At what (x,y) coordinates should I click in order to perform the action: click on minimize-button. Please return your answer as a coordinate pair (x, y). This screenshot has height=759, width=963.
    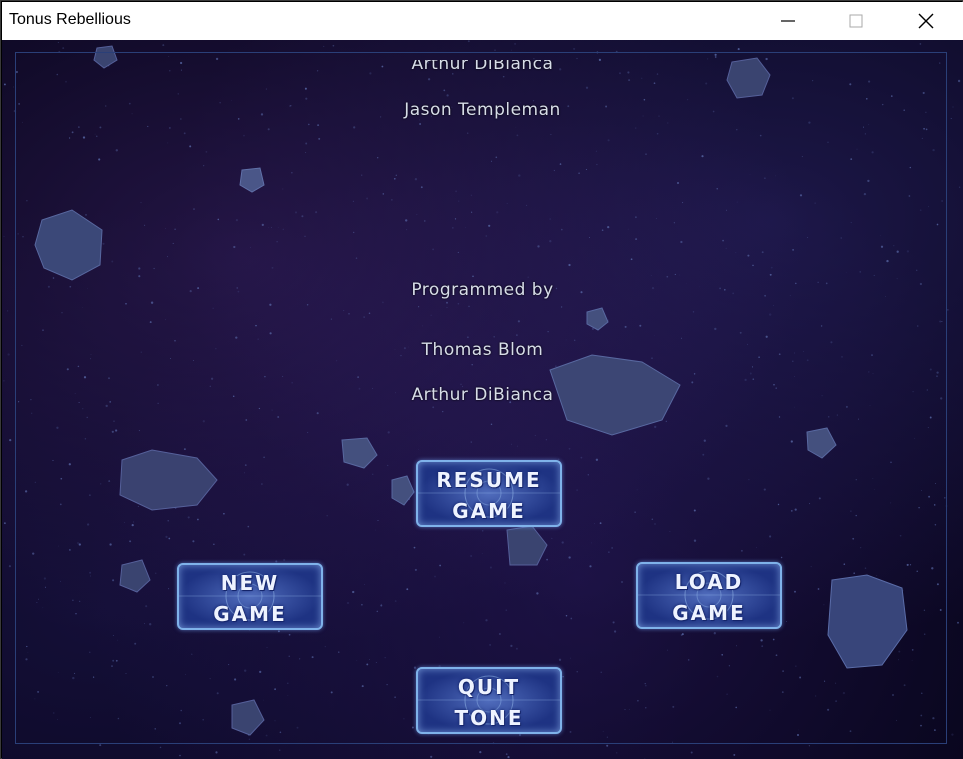
    Looking at the image, I should click on (788, 21).